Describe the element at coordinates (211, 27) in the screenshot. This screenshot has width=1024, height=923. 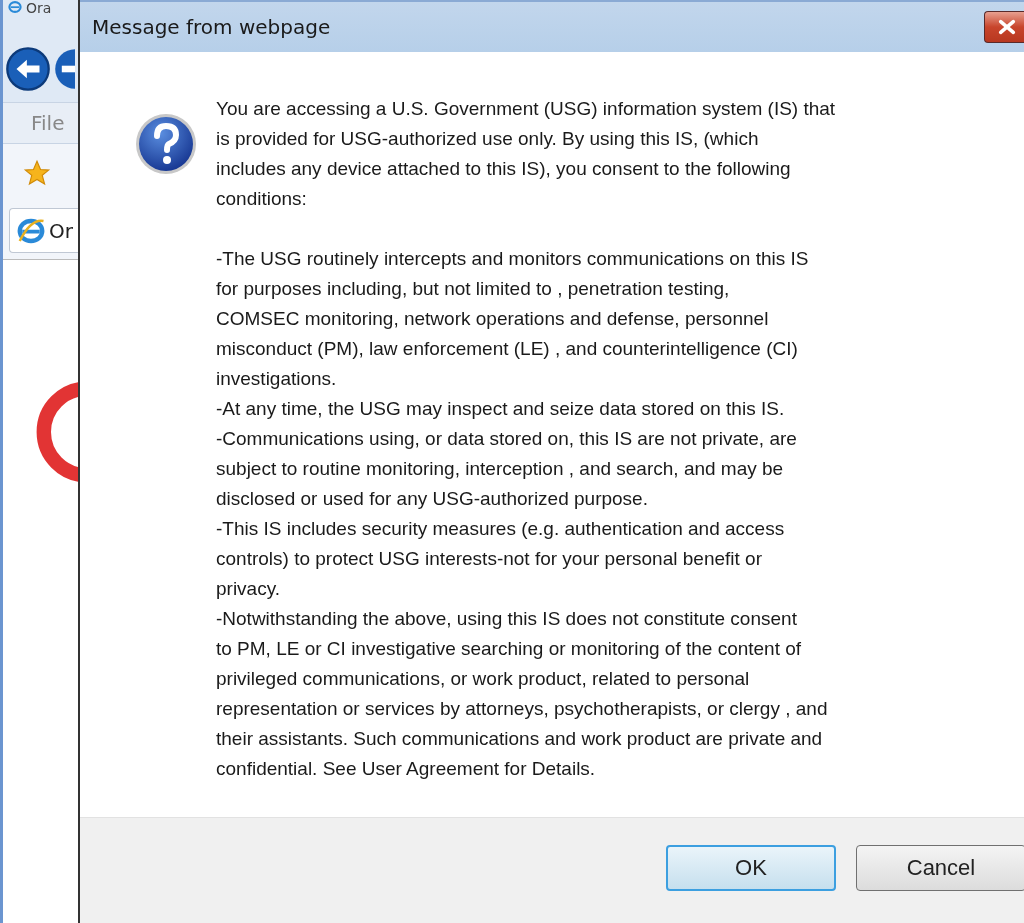
I see `dialog-title: Message from webpage` at that location.